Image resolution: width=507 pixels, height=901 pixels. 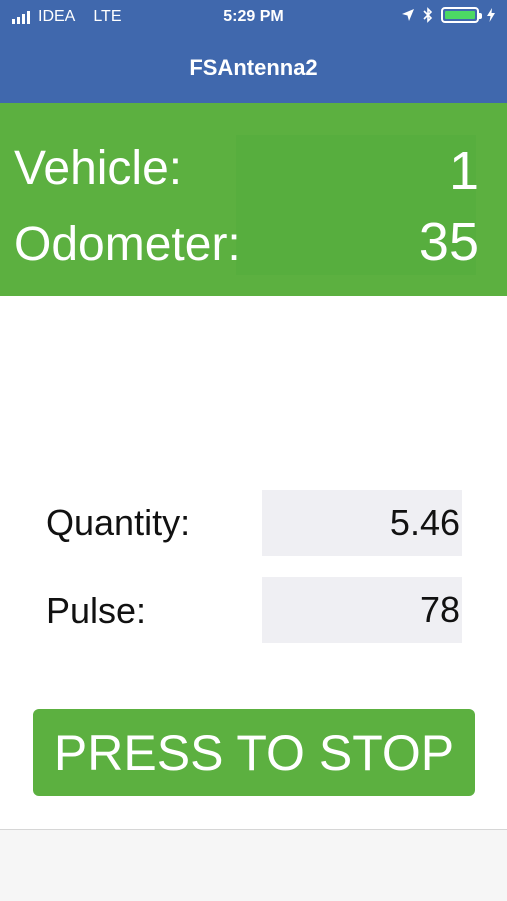 What do you see at coordinates (253, 865) in the screenshot?
I see `bottom-toolbar` at bounding box center [253, 865].